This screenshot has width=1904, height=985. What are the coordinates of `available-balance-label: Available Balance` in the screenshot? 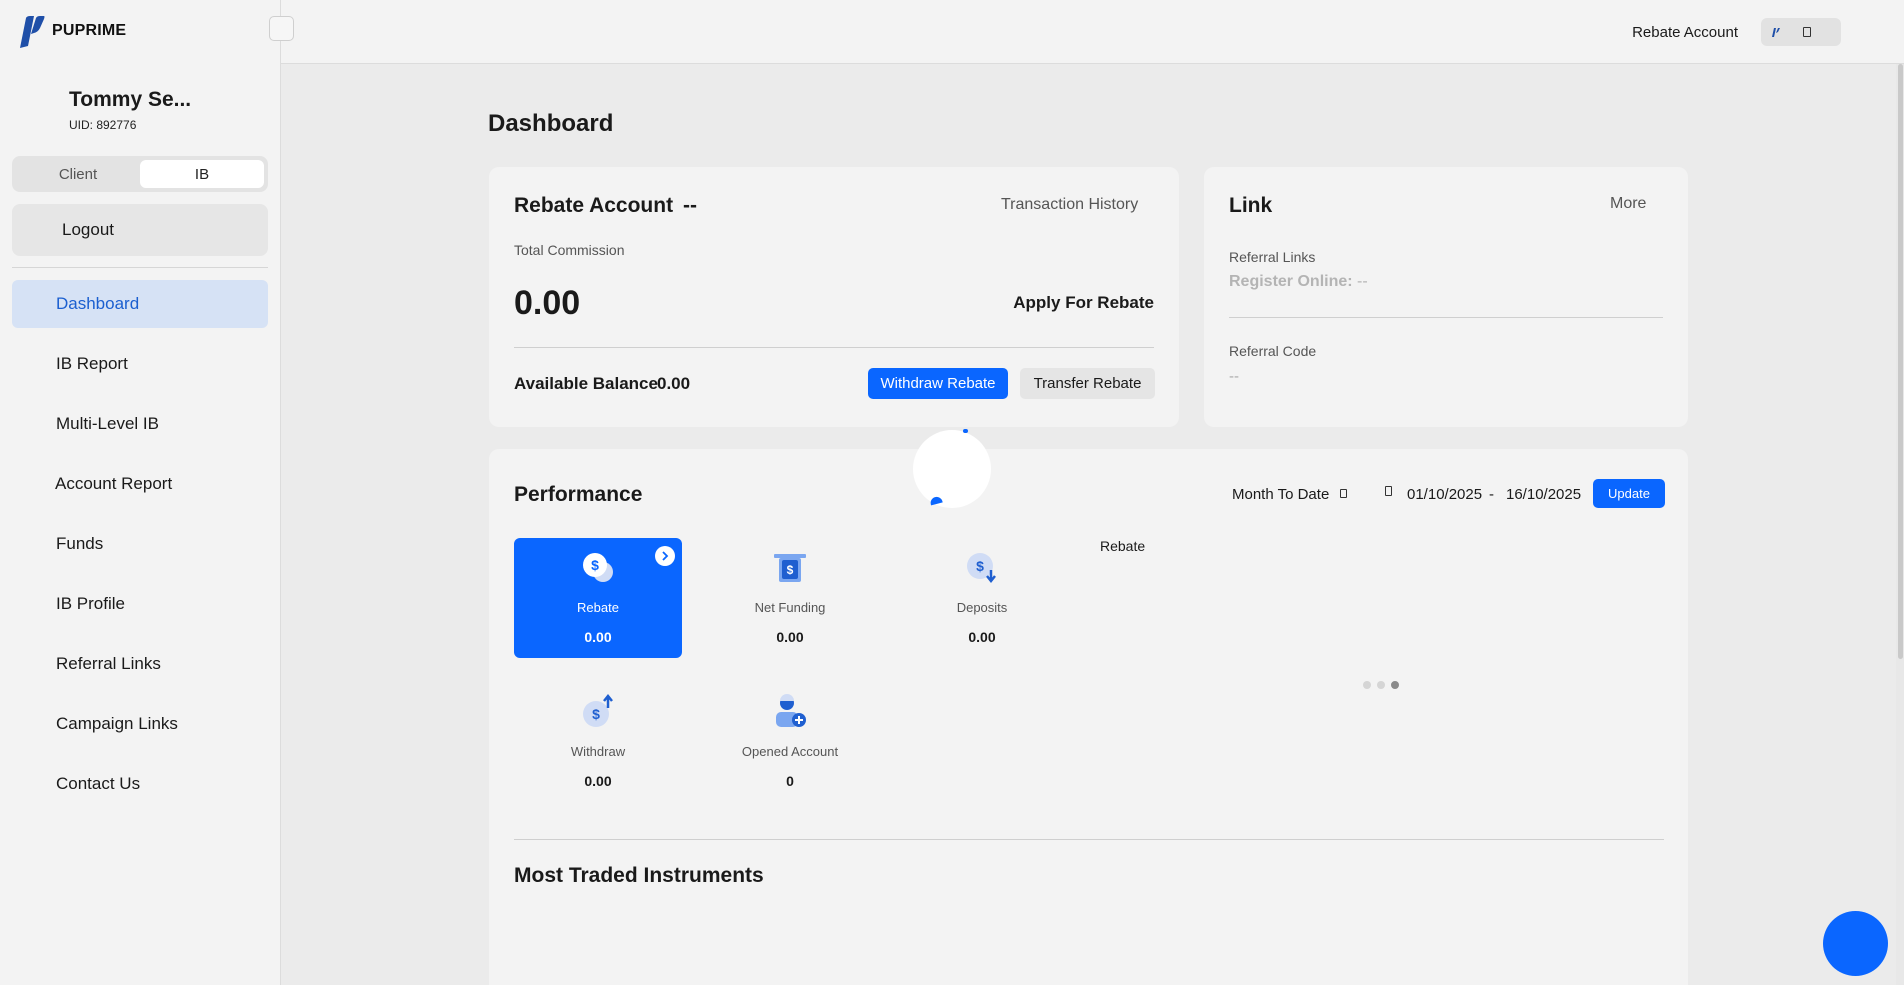 It's located at (586, 383).